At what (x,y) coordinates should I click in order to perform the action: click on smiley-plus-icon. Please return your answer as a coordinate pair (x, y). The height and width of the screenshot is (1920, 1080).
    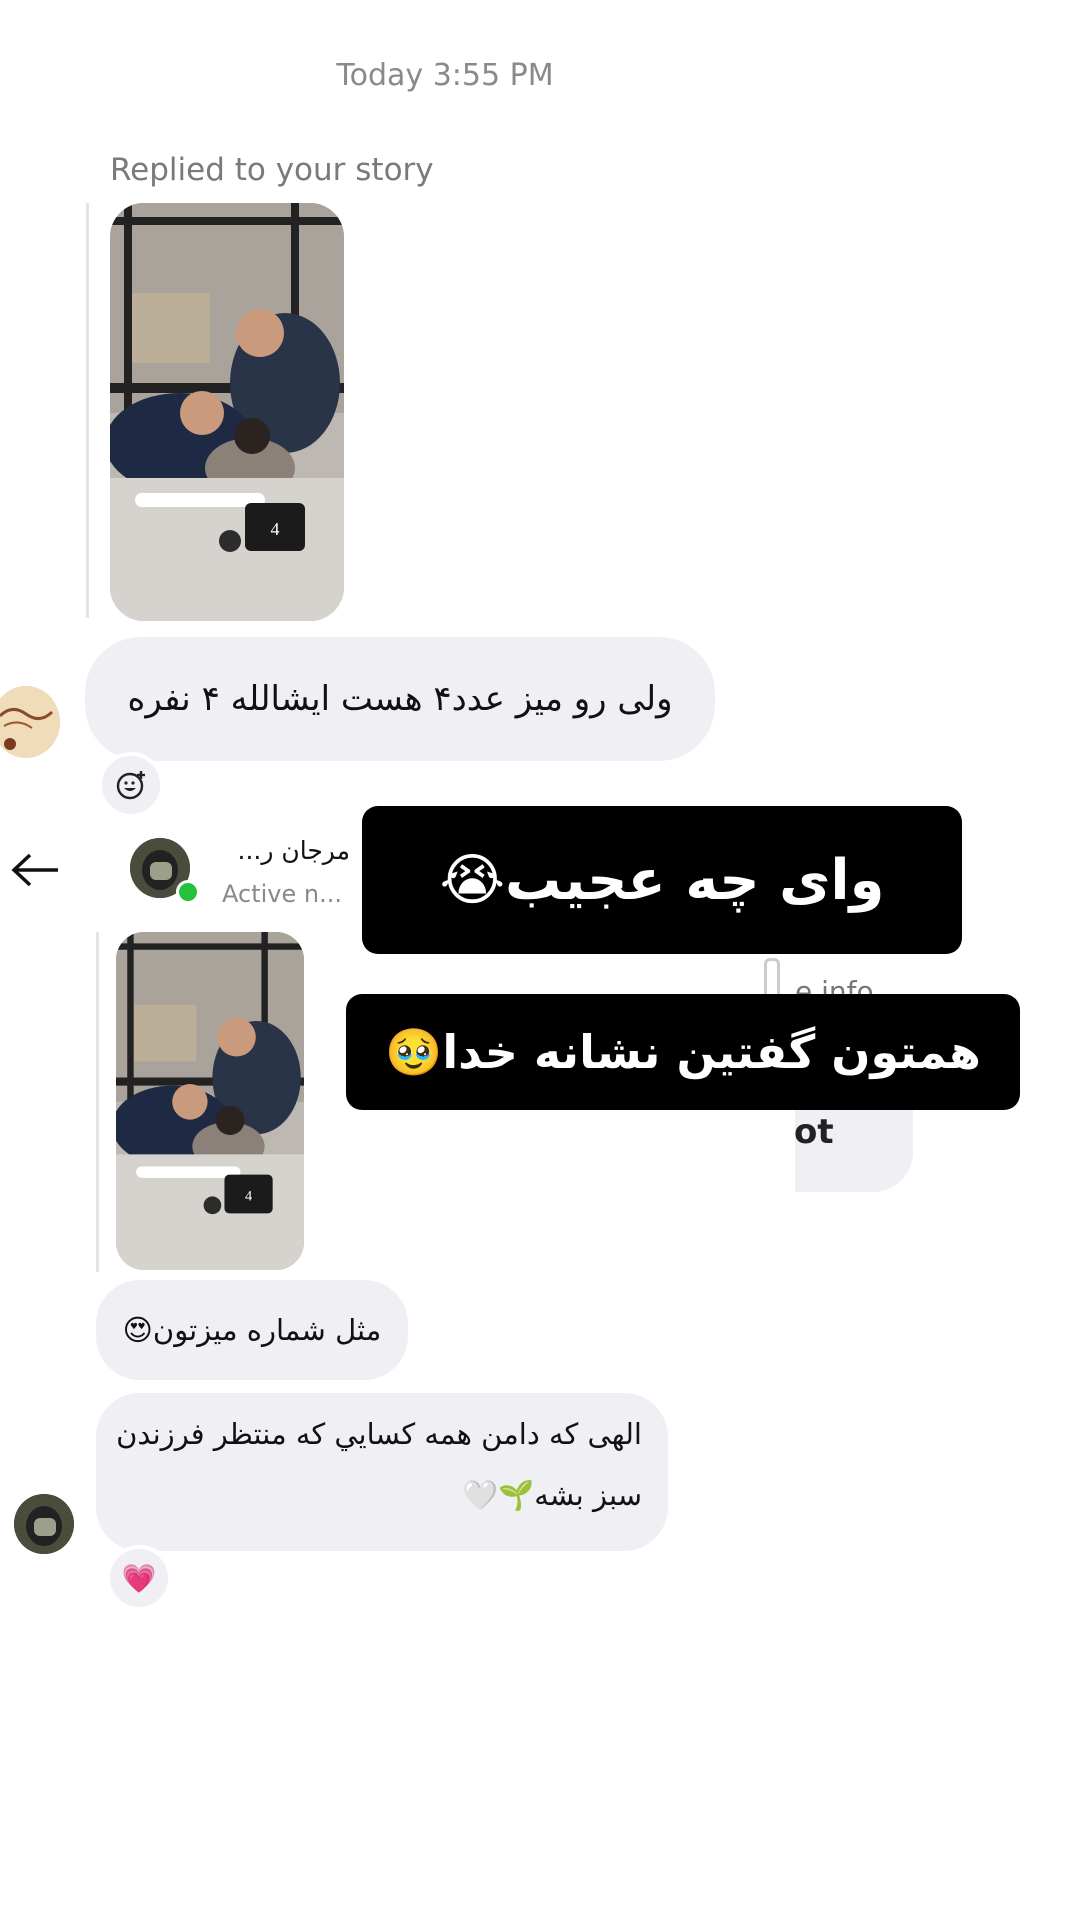
    Looking at the image, I should click on (130, 785).